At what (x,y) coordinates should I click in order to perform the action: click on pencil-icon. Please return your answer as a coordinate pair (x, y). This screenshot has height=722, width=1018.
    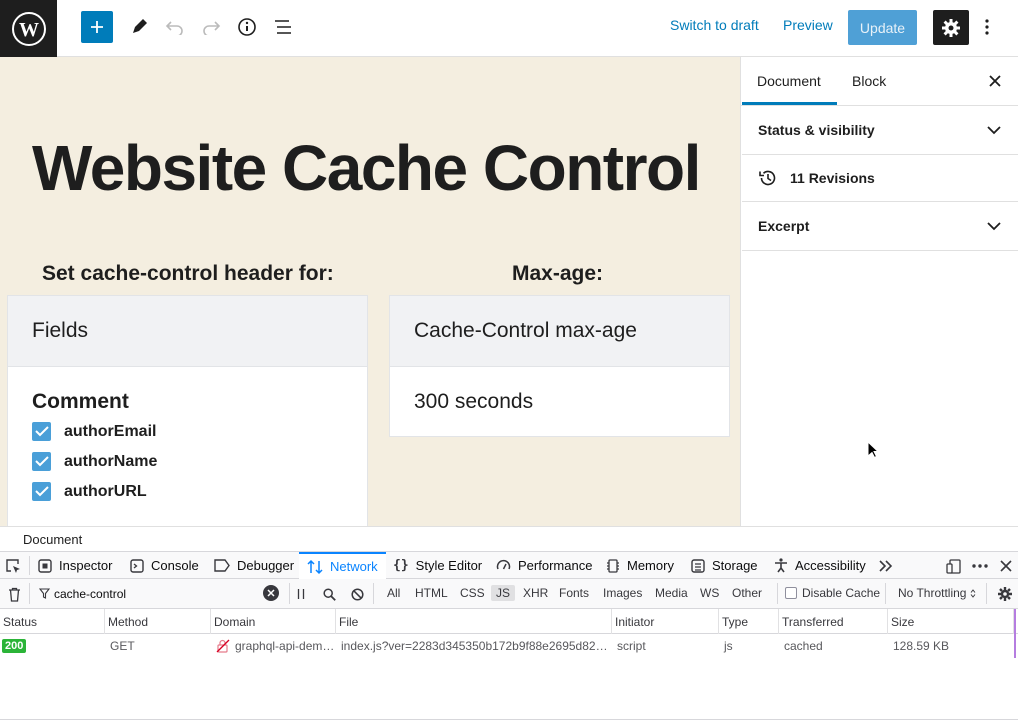
    Looking at the image, I should click on (140, 26).